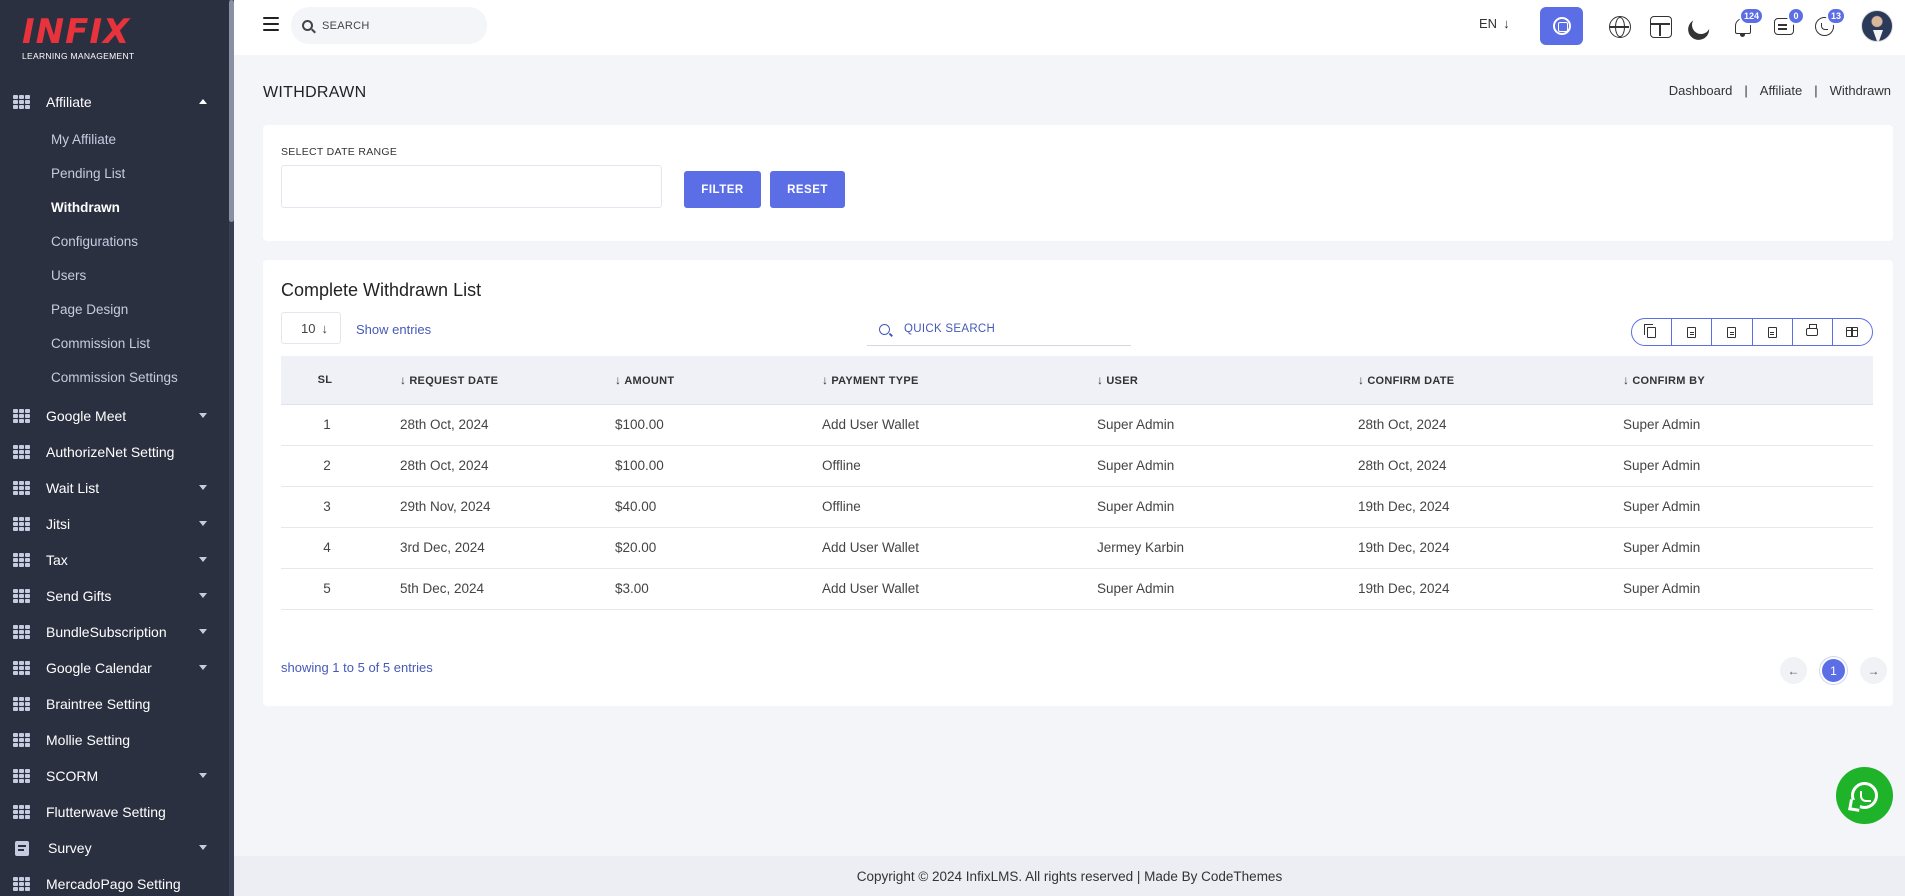  Describe the element at coordinates (444, 465) in the screenshot. I see `cell-request-date: 28th Oct, 2024` at that location.